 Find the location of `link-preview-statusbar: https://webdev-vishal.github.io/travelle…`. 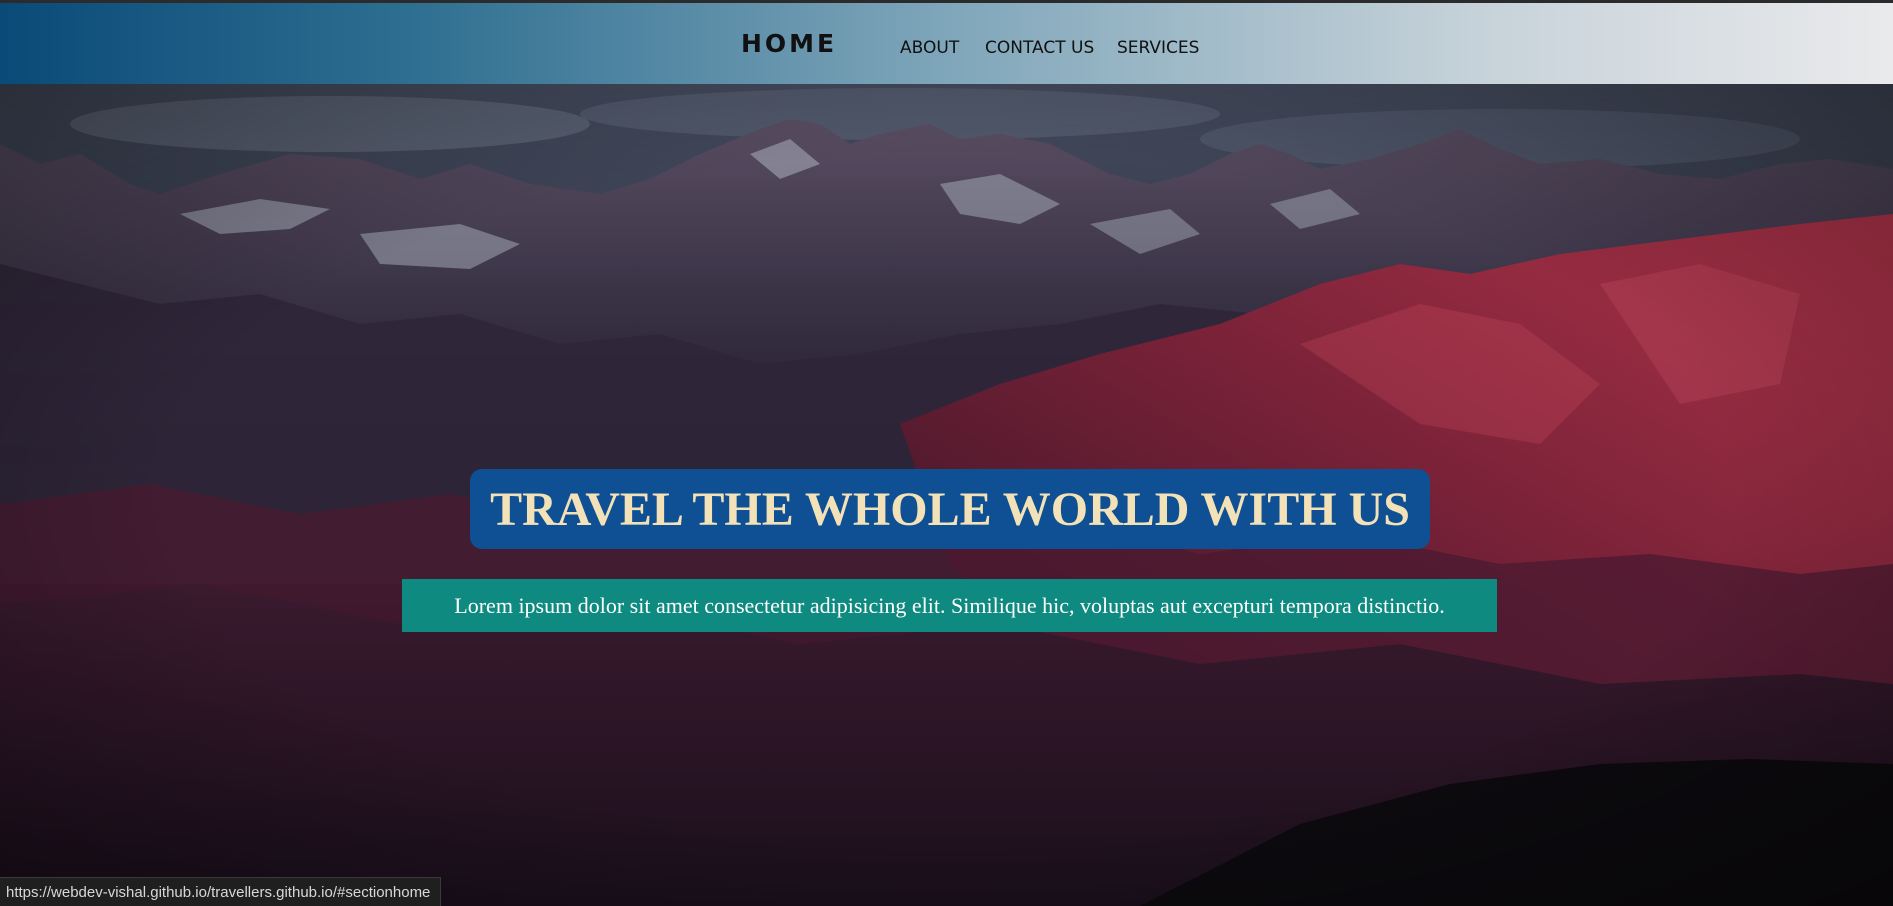

link-preview-statusbar: https://webdev-vishal.github.io/travelle… is located at coordinates (221, 891).